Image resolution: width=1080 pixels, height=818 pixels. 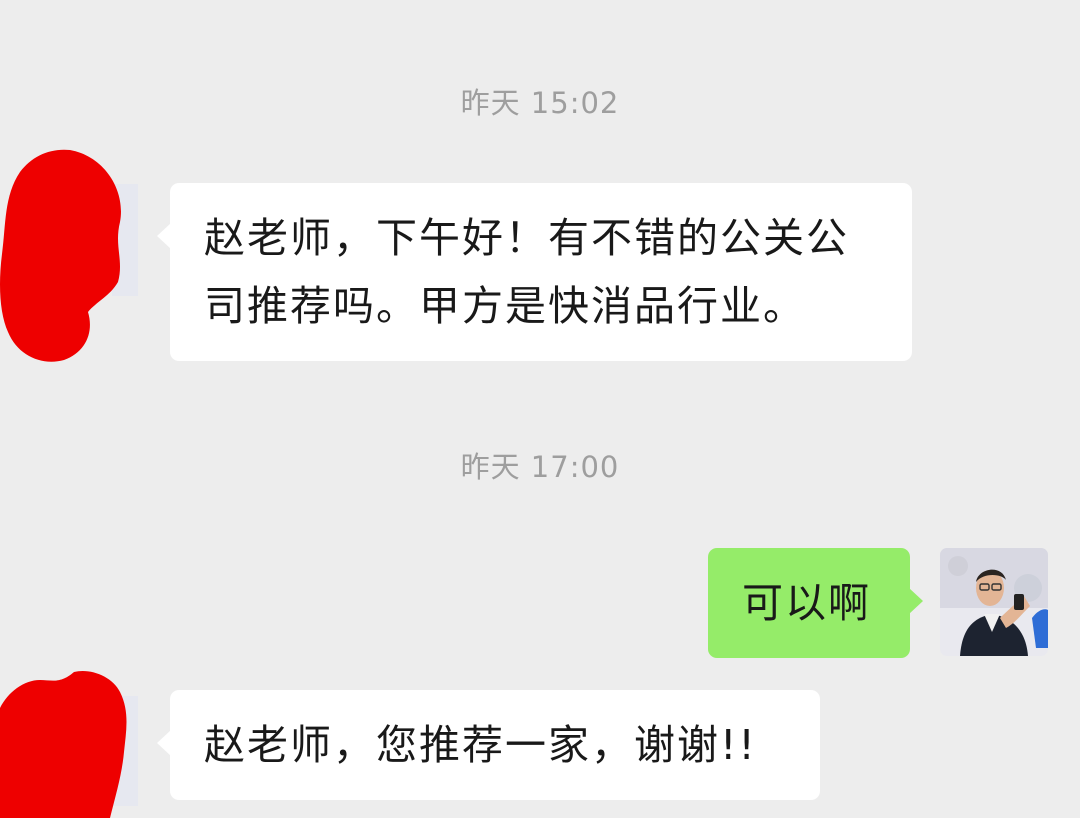 I want to click on message-bubble-outgoing: 可以啊, so click(x=815, y=603).